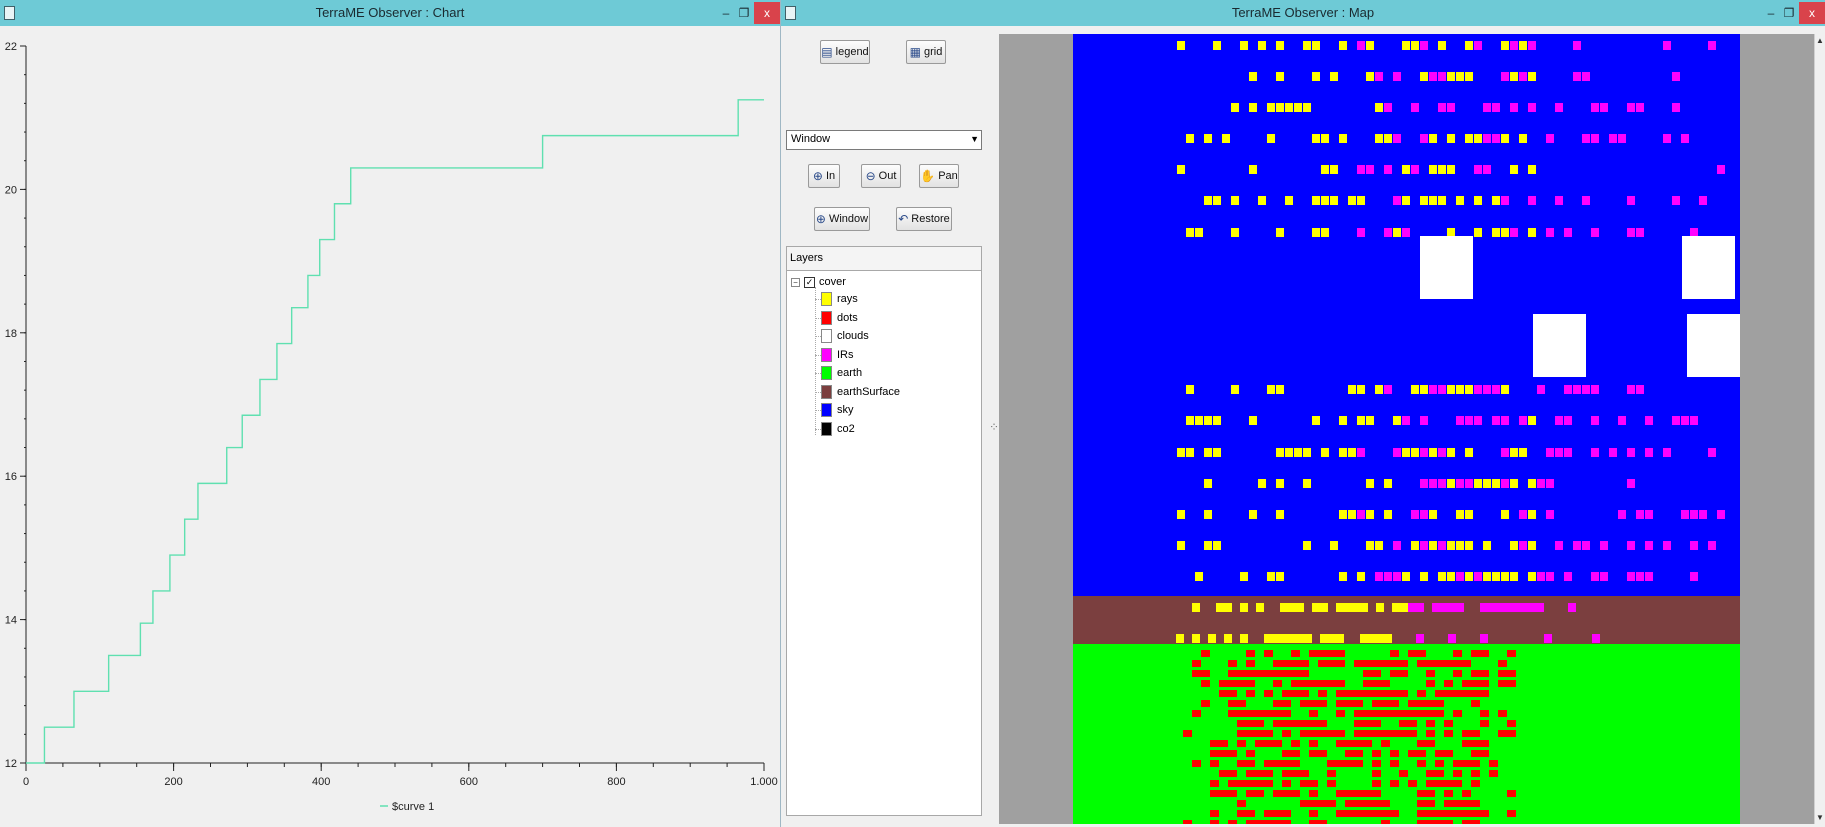 The image size is (1825, 827). I want to click on layer-legend-item: rays, so click(839, 299).